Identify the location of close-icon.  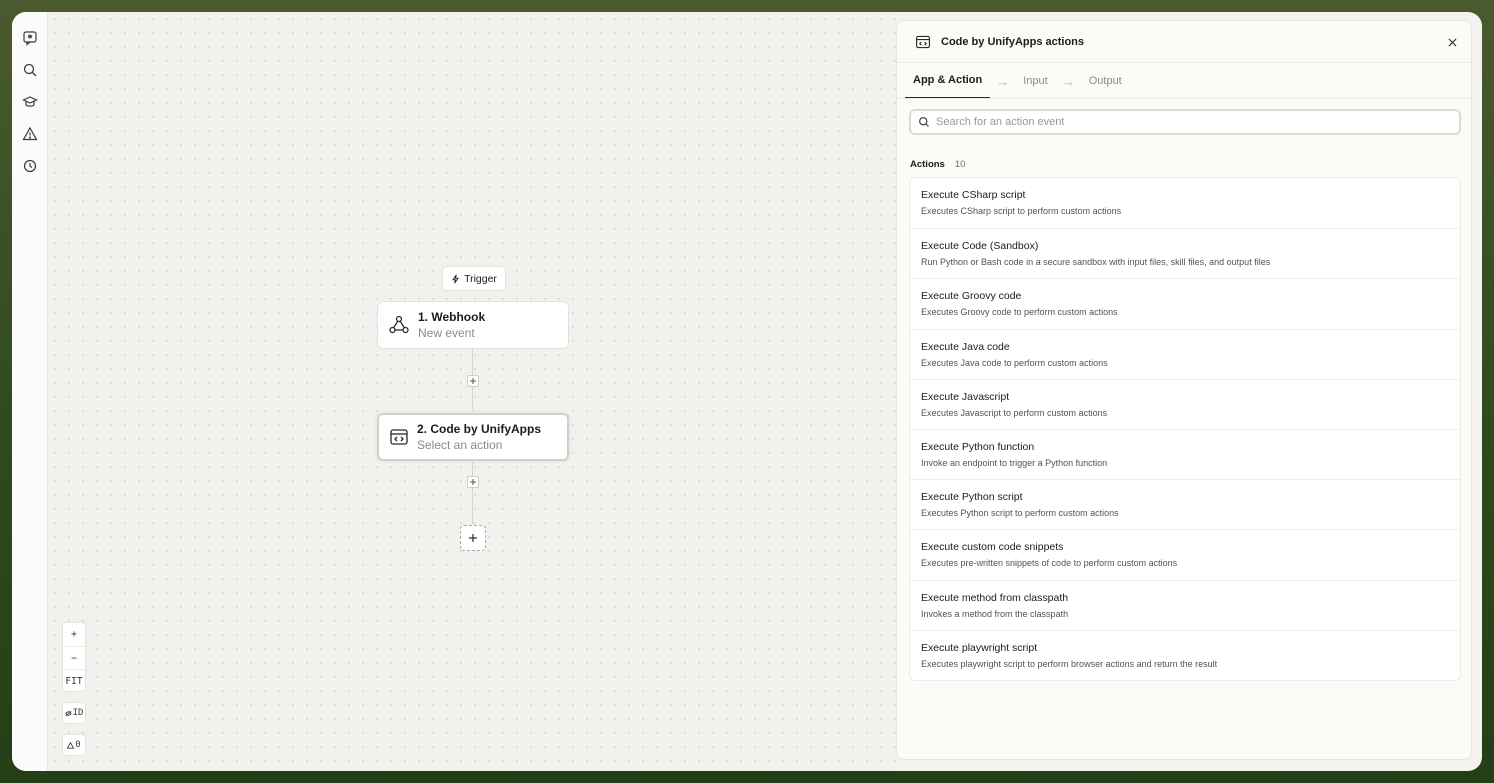
(1452, 42).